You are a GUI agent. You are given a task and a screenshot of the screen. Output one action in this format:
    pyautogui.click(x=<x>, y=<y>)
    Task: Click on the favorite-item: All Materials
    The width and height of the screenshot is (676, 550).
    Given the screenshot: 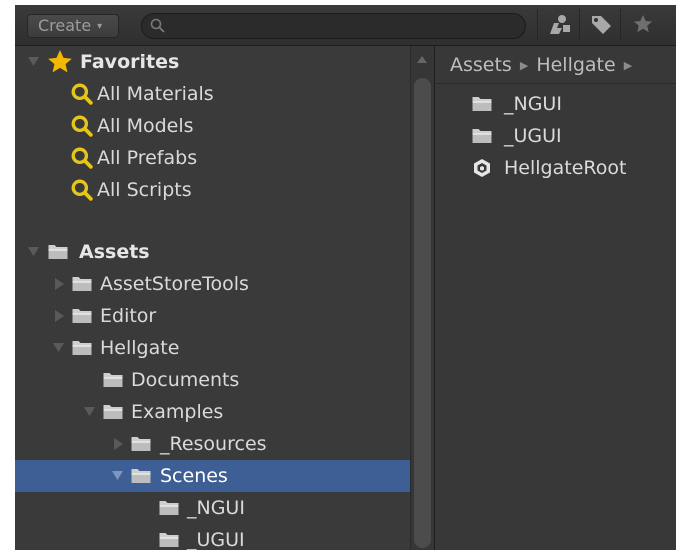 What is the action you would take?
    pyautogui.click(x=212, y=94)
    